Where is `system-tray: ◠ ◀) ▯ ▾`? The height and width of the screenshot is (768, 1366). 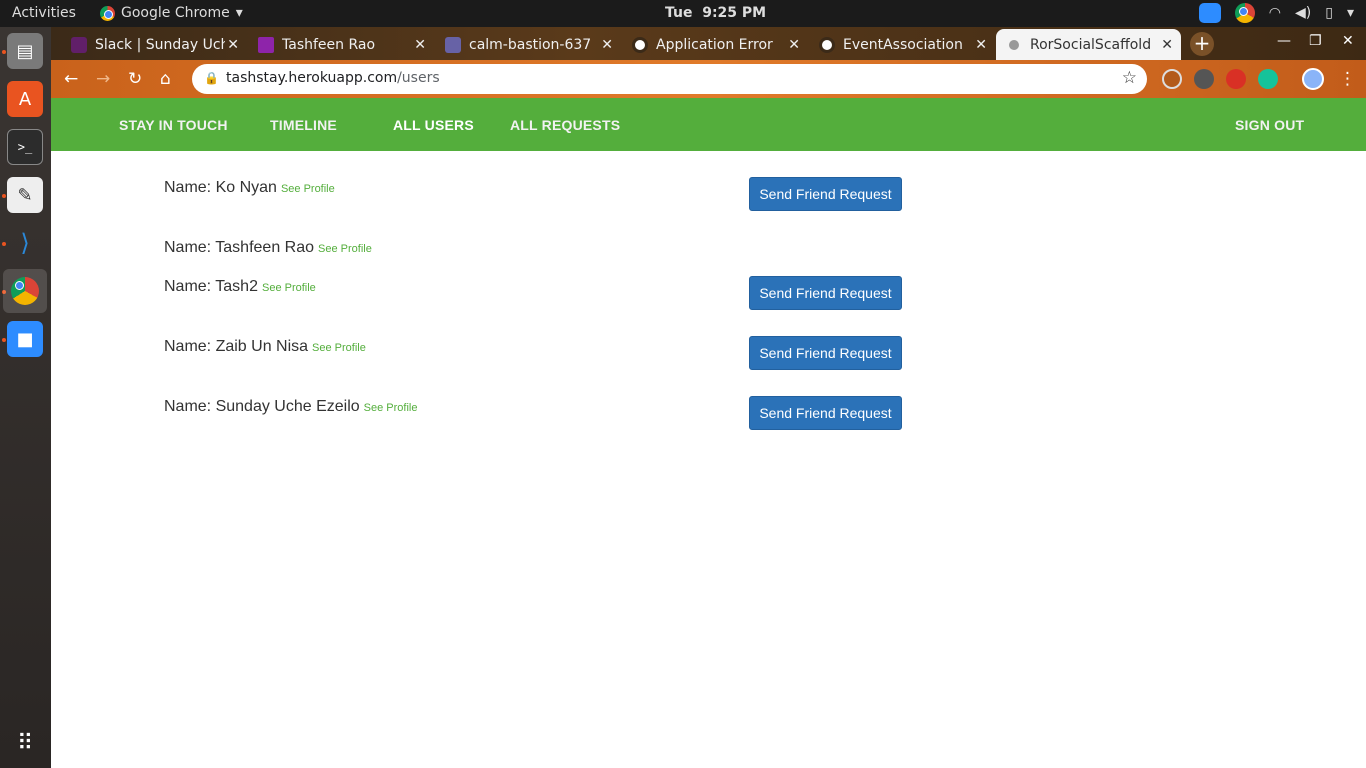
system-tray: ◠ ◀) ▯ ▾ is located at coordinates (1276, 13).